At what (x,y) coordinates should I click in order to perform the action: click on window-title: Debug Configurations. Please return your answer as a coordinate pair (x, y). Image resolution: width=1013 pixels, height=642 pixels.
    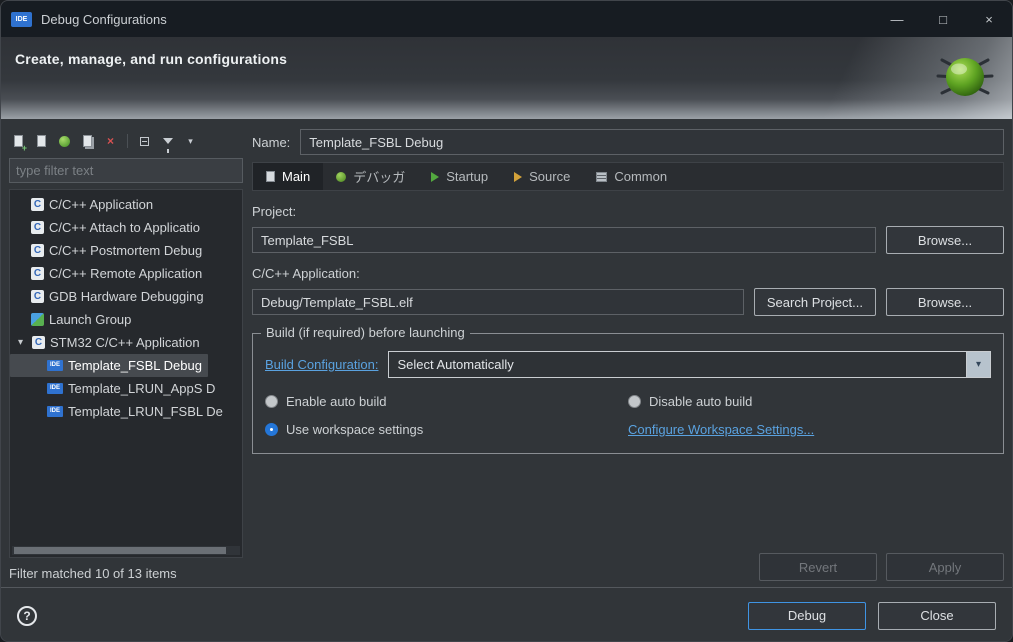
    Looking at the image, I should click on (104, 19).